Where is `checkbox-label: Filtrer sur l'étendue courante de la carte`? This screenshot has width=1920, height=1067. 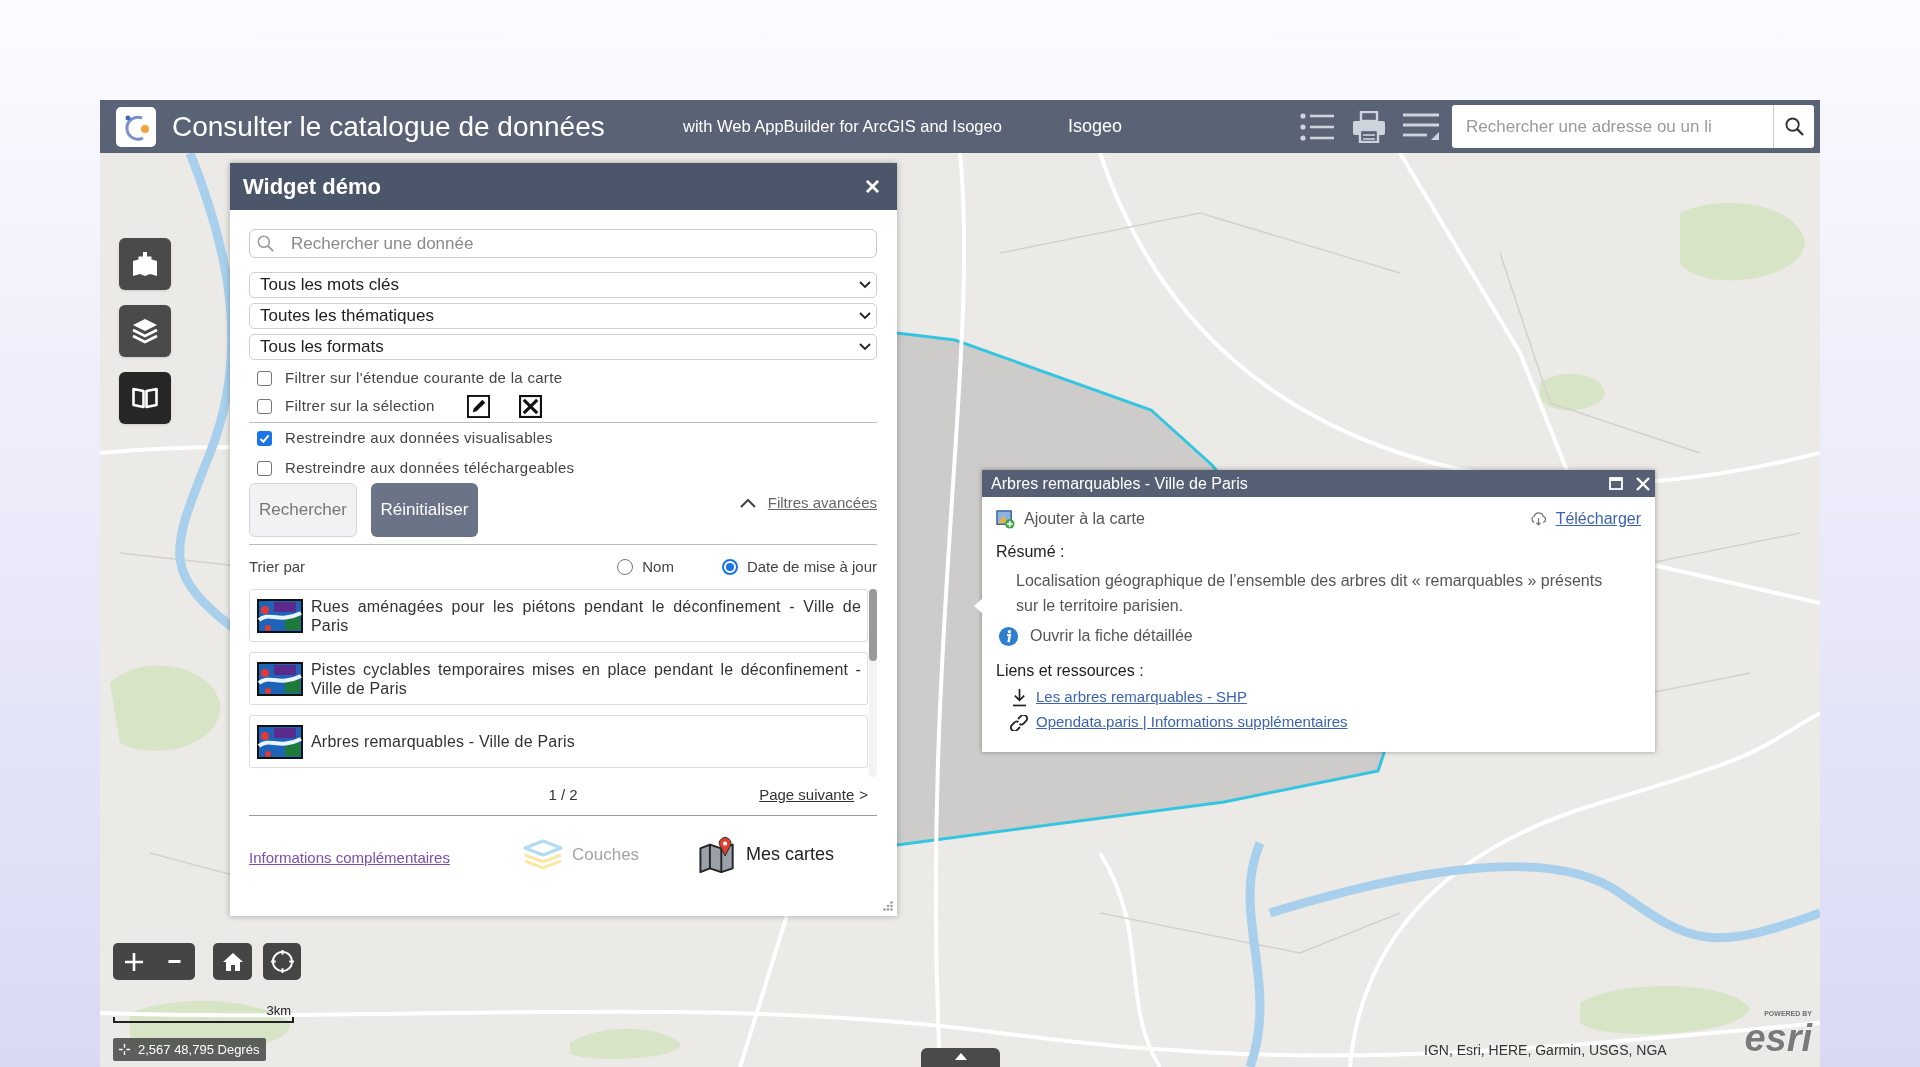 checkbox-label: Filtrer sur l'étendue courante de la carte is located at coordinates (424, 377).